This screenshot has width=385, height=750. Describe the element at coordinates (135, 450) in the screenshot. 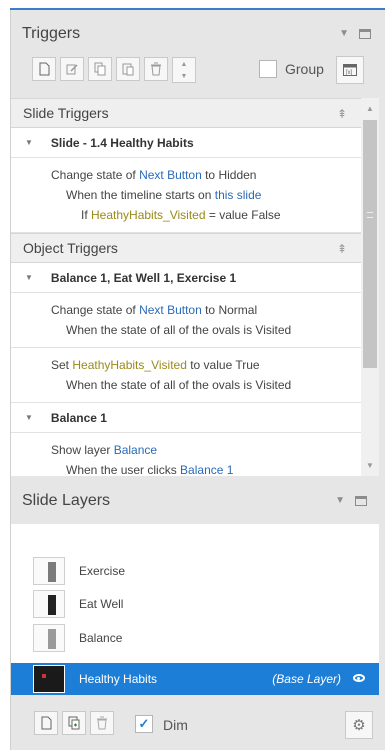

I see `trigger-link: Balance` at that location.